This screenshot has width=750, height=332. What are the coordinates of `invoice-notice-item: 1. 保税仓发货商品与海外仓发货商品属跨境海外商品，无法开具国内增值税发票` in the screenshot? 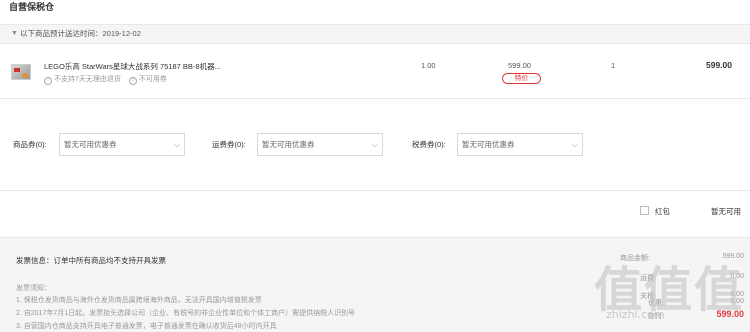 It's located at (139, 300).